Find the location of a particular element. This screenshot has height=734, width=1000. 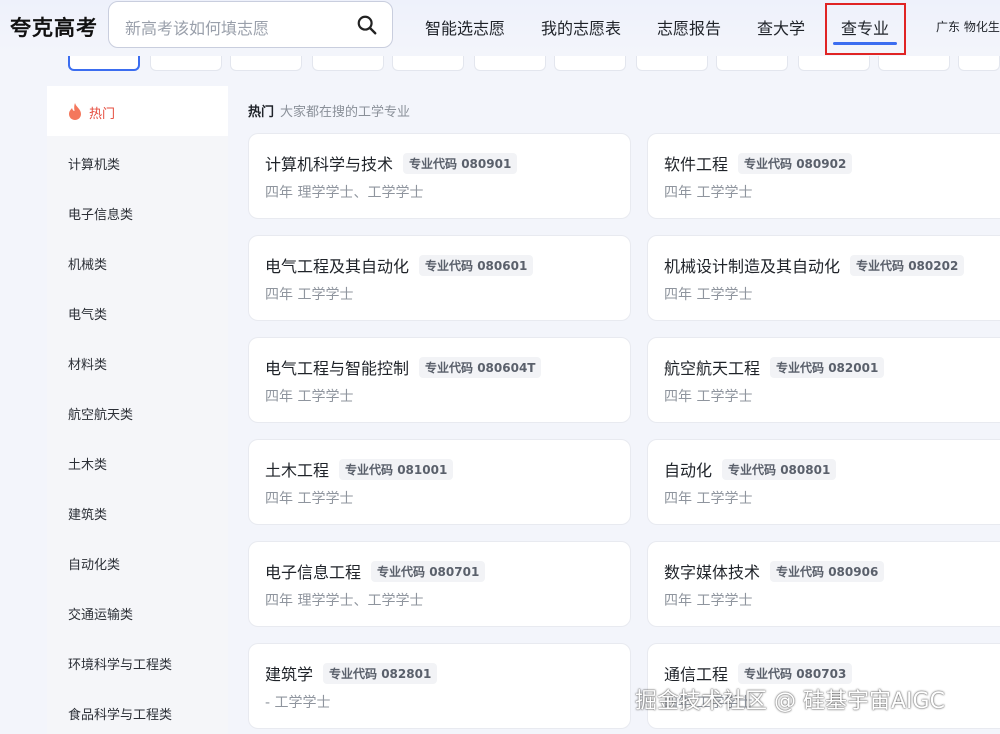

major-name: 软件工程 is located at coordinates (696, 164).